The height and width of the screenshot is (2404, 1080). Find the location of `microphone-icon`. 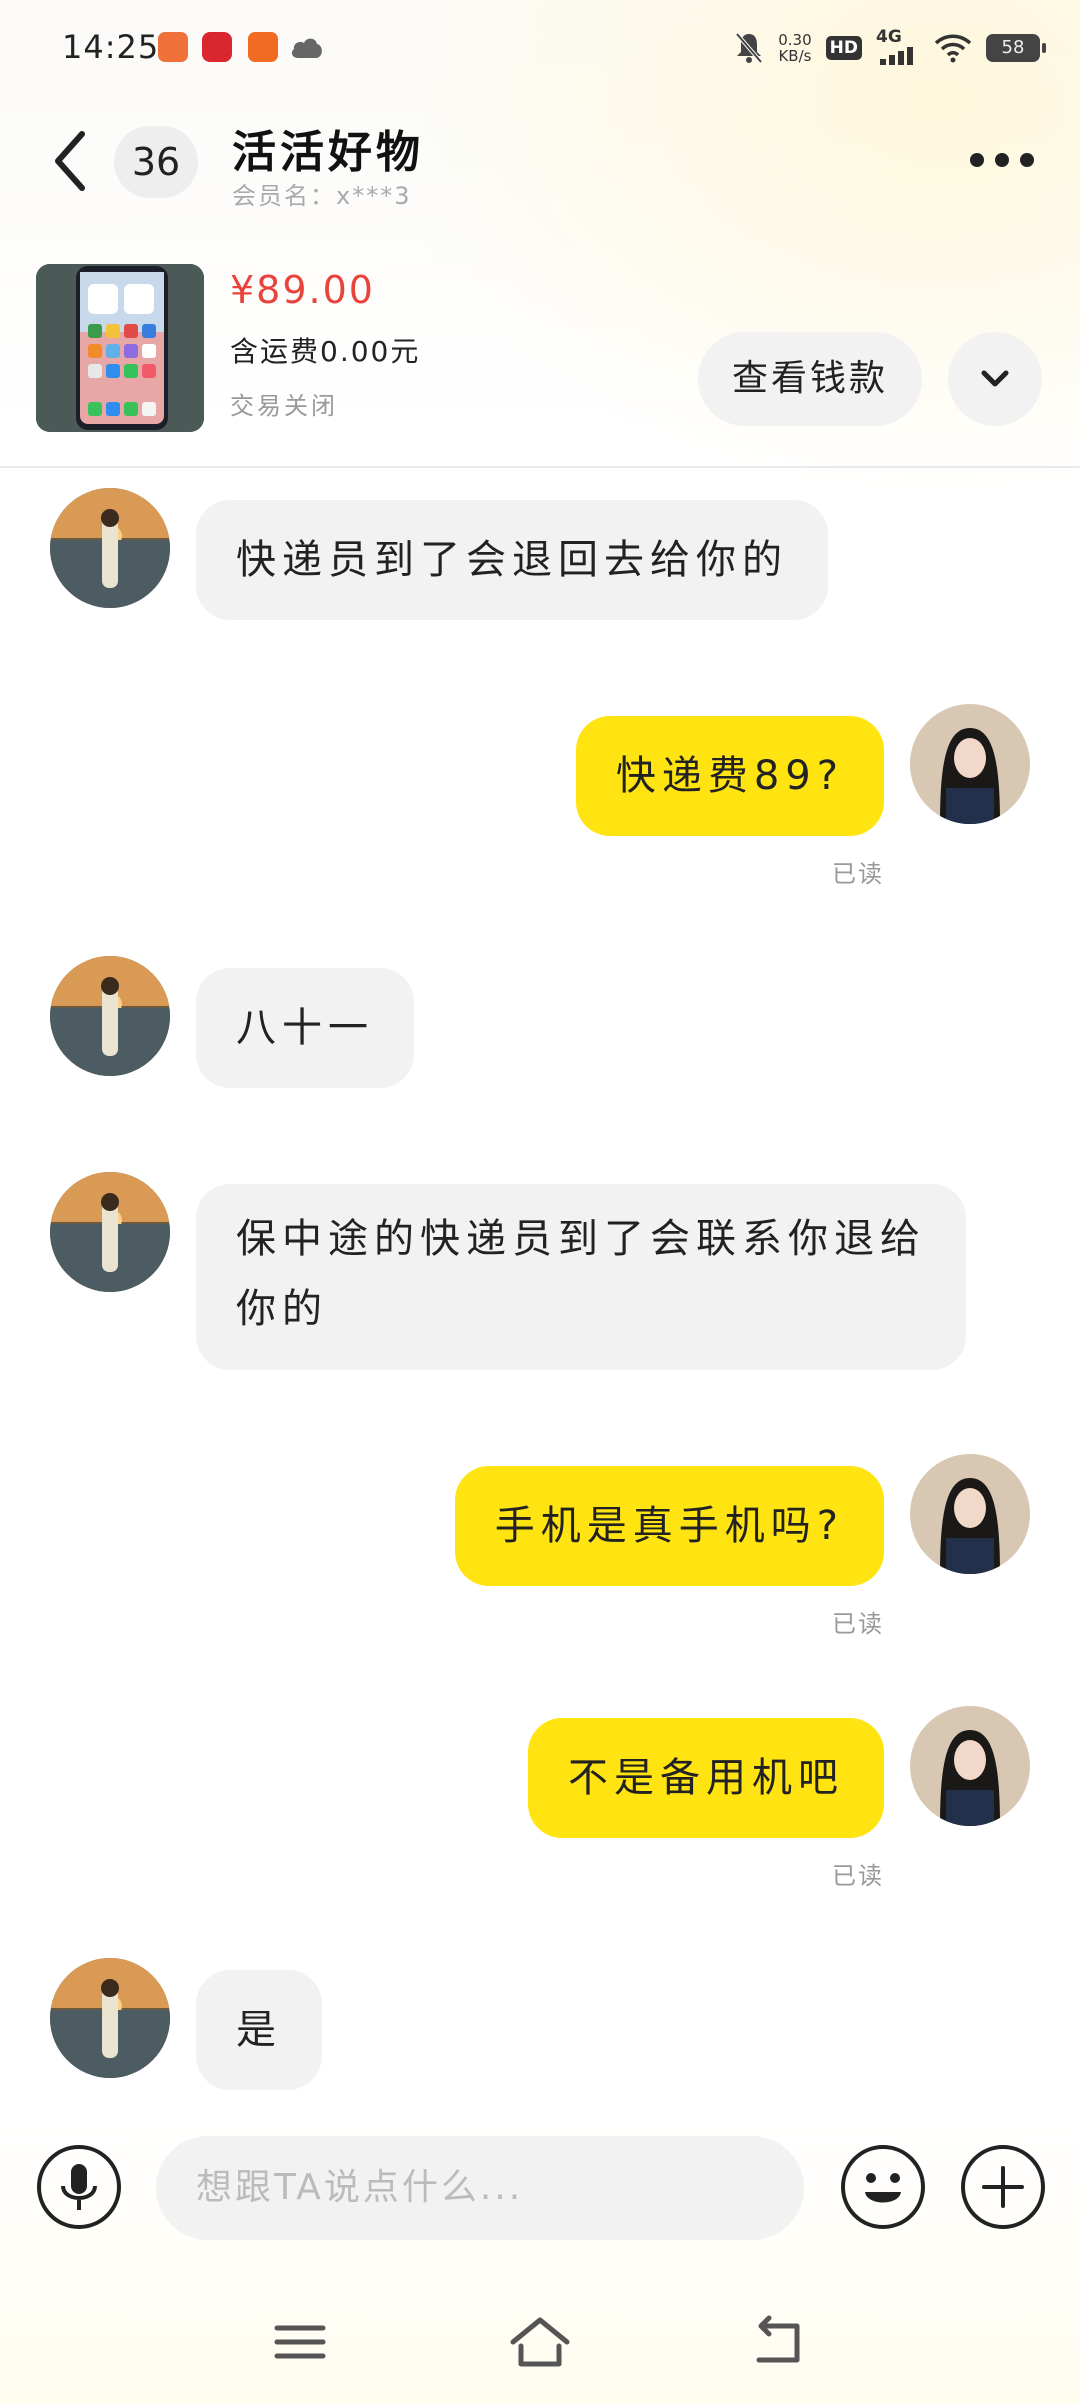

microphone-icon is located at coordinates (79, 2187).